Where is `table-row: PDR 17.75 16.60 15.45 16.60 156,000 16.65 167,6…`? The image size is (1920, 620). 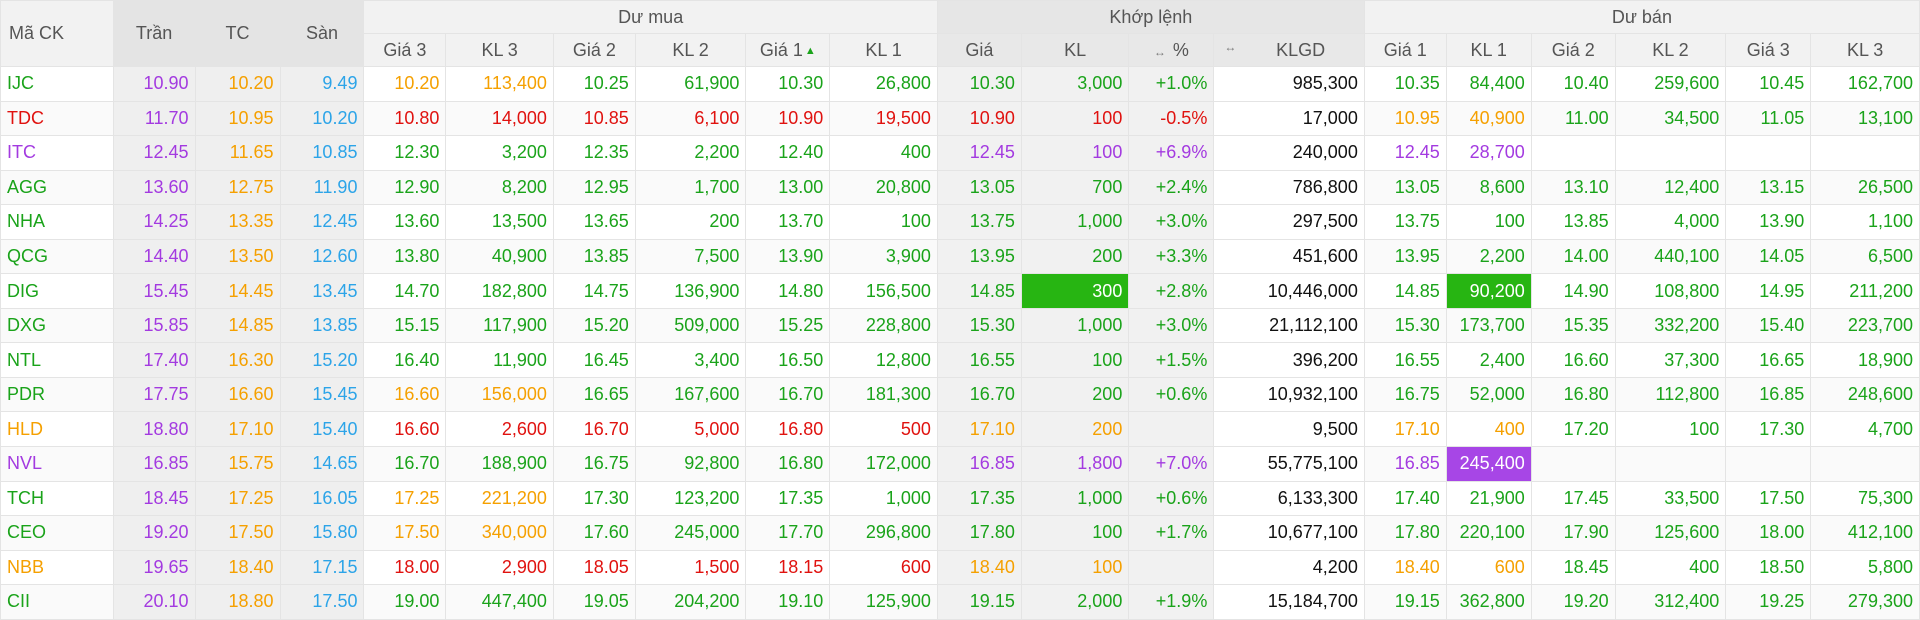 table-row: PDR 17.75 16.60 15.45 16.60 156,000 16.65 167,6… is located at coordinates (960, 394).